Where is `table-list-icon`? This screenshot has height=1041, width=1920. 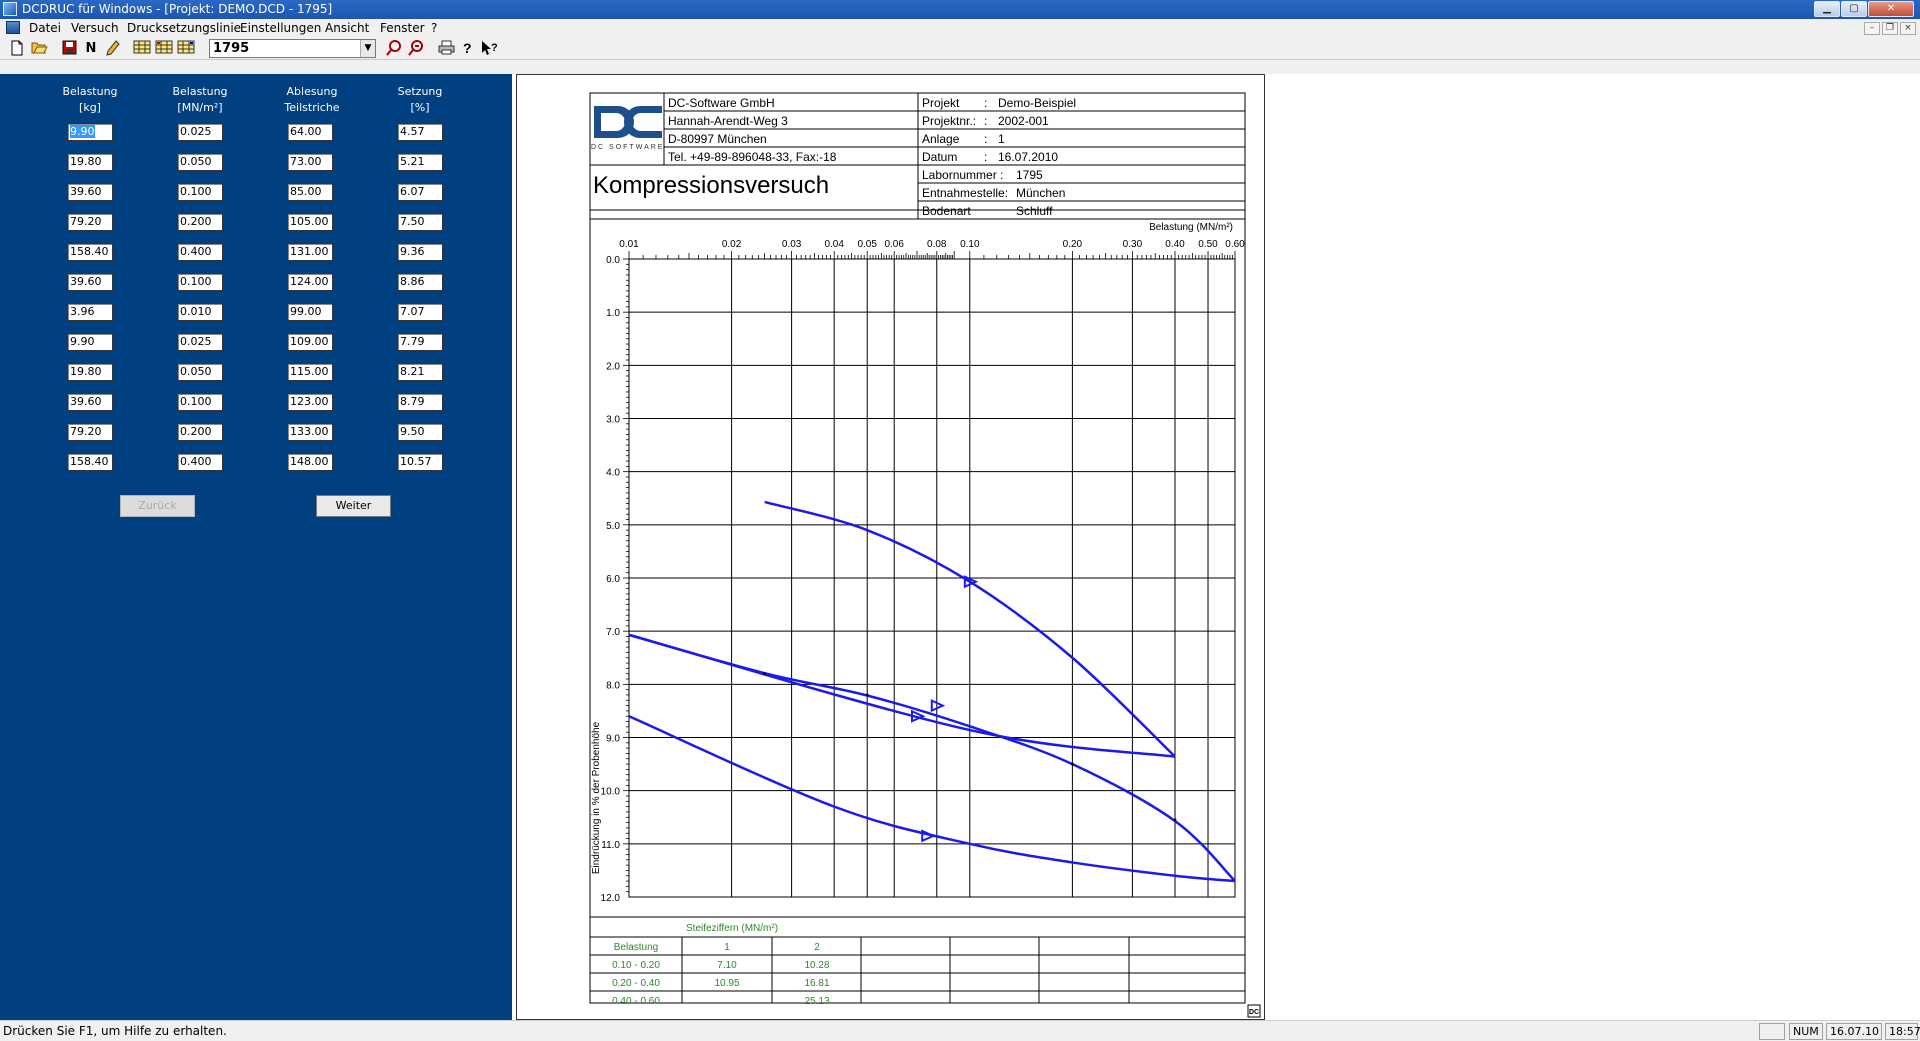 table-list-icon is located at coordinates (186, 48).